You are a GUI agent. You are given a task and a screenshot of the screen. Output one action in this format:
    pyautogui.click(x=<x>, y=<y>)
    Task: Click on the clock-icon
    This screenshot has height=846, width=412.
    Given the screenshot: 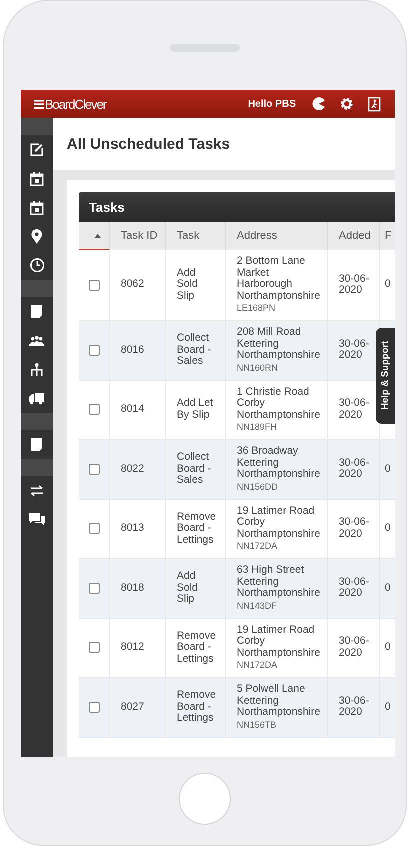 What is the action you would take?
    pyautogui.click(x=37, y=265)
    